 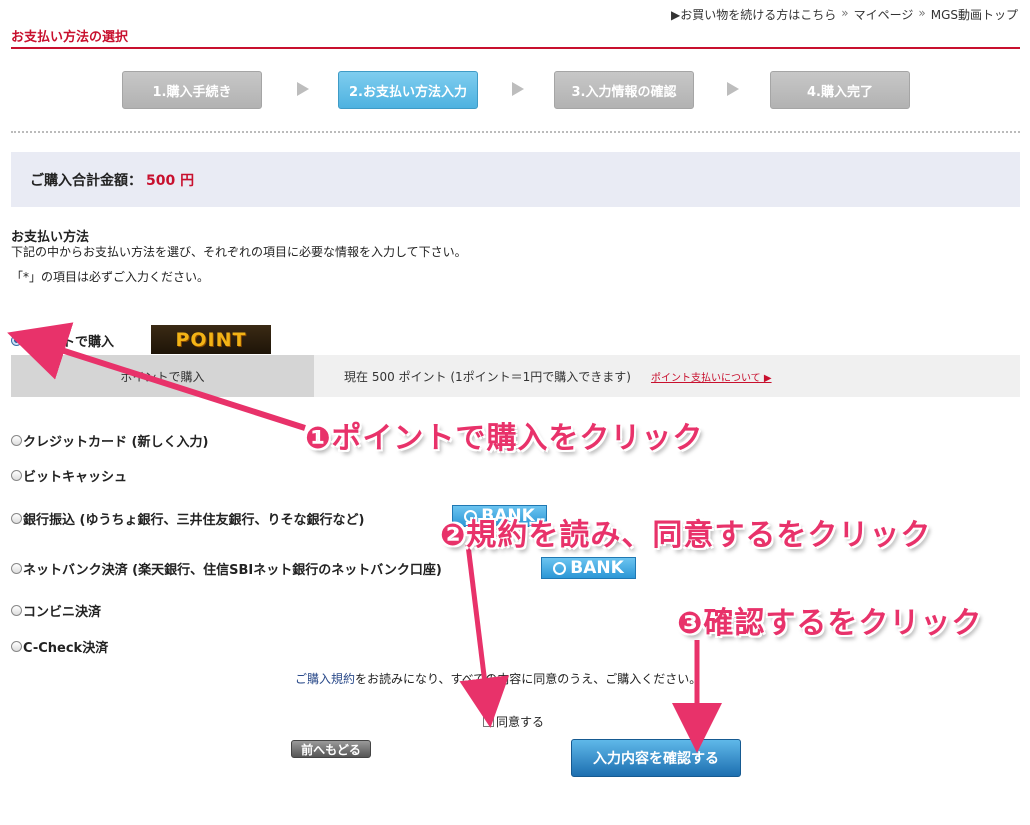 I want to click on continue-shopping-link: ▶お買い物を続ける方はこちら, so click(x=753, y=14).